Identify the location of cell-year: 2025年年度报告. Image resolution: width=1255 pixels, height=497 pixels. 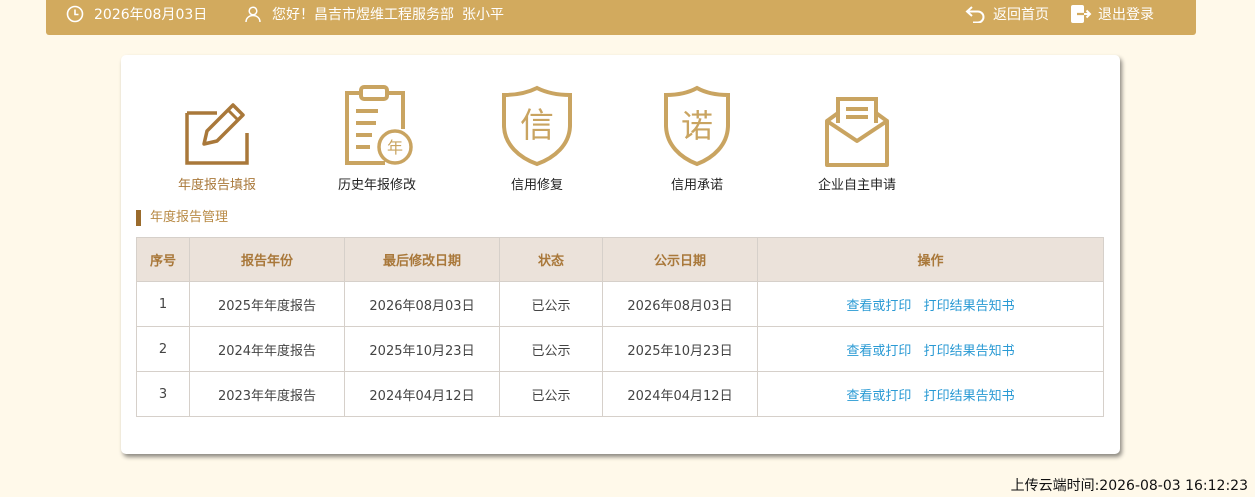
(267, 304).